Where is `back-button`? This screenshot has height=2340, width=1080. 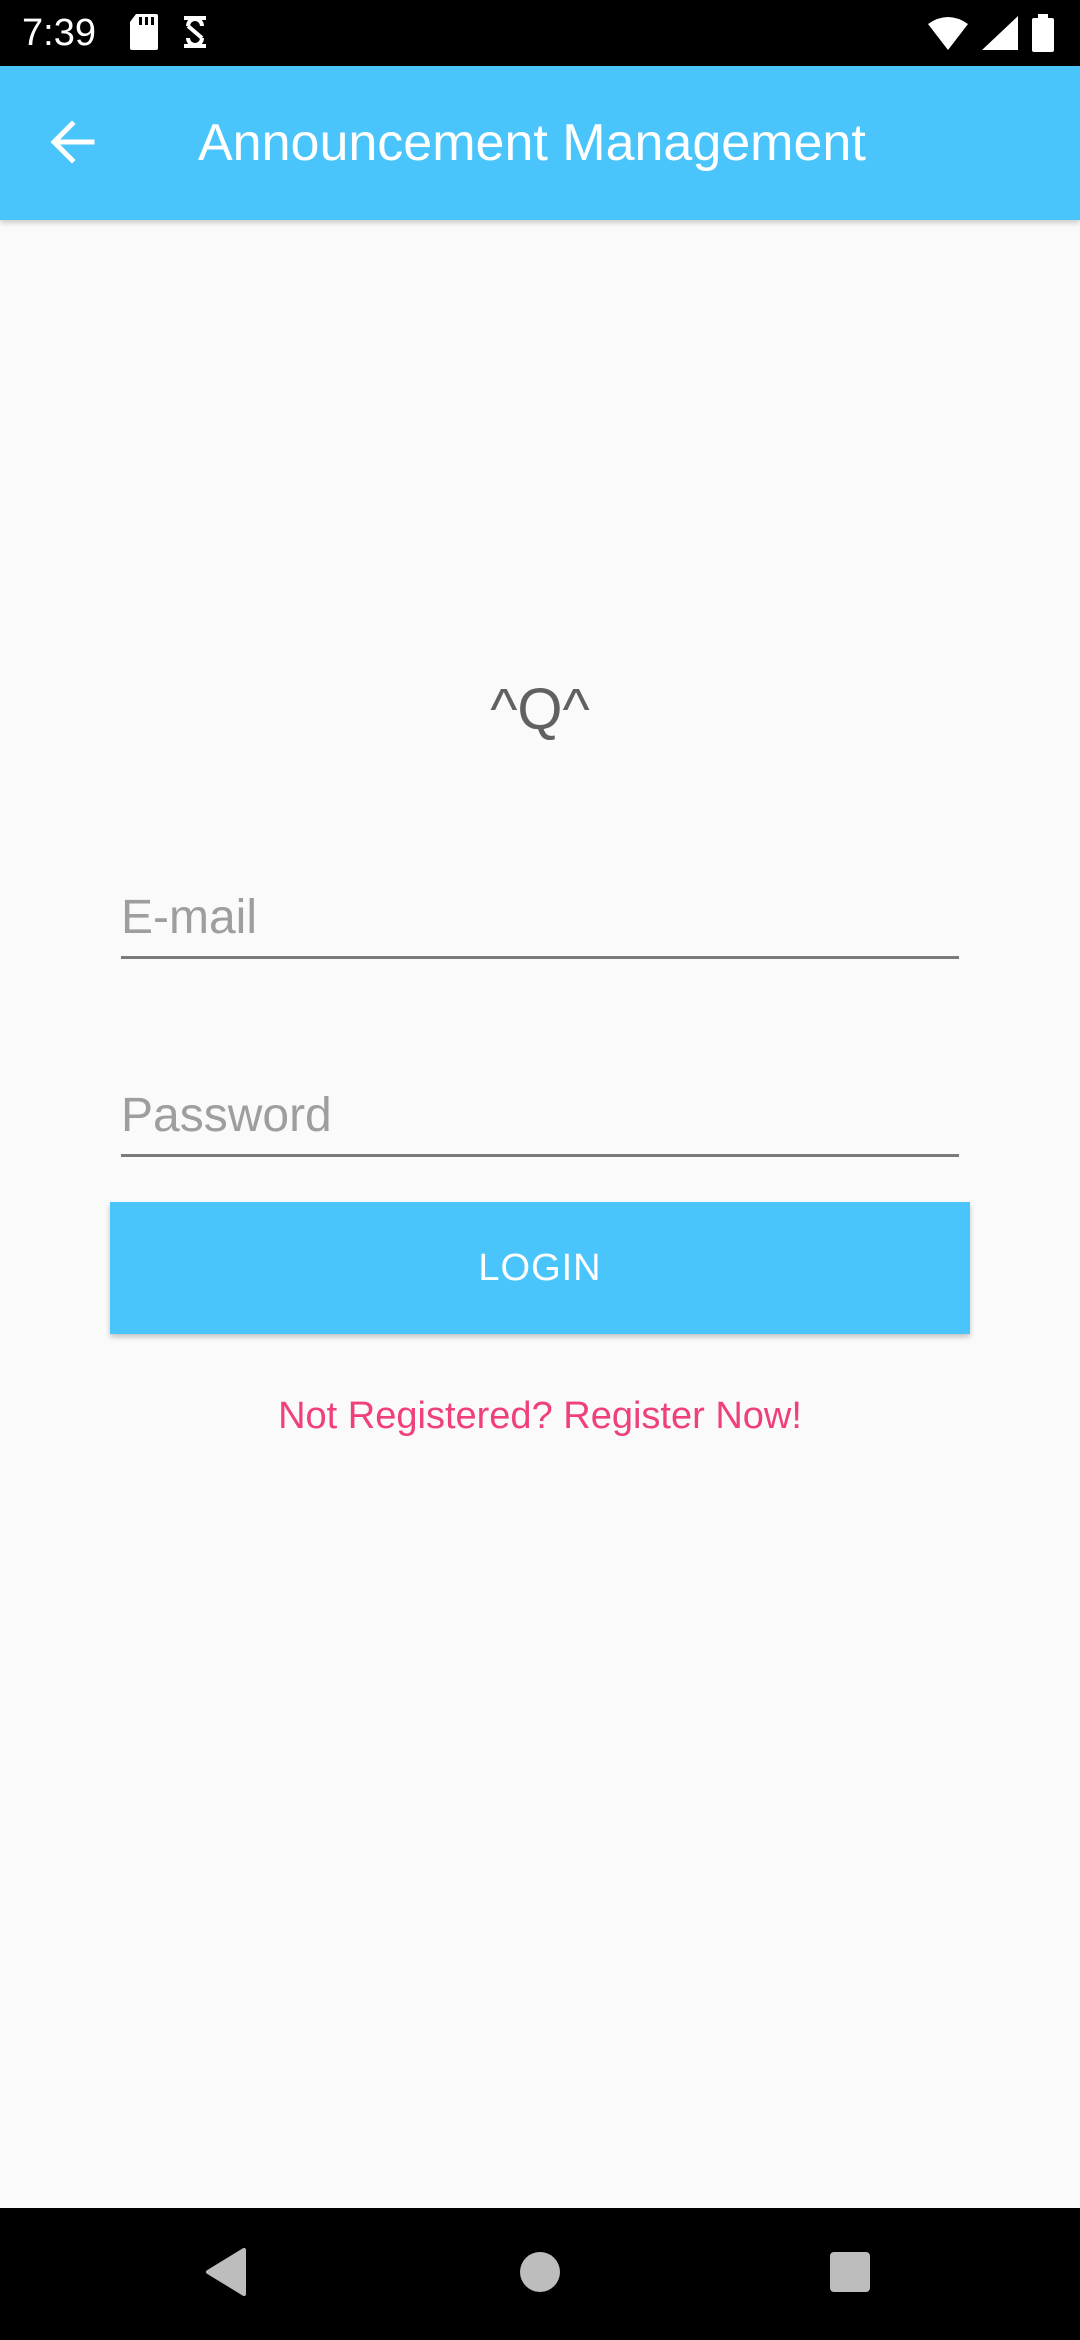
back-button is located at coordinates (72, 144).